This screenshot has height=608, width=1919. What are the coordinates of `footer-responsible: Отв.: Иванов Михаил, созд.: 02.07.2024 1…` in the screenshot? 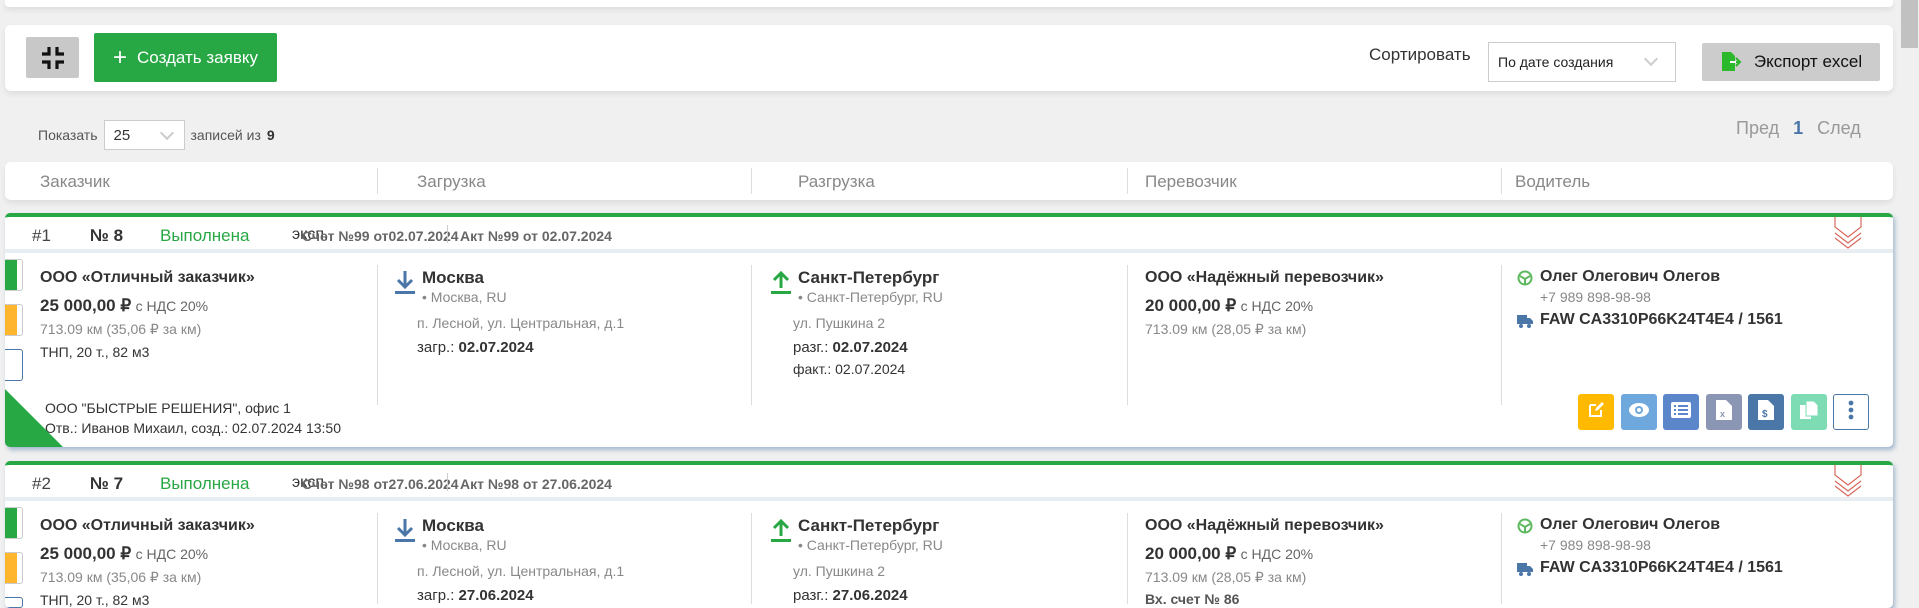 It's located at (193, 428).